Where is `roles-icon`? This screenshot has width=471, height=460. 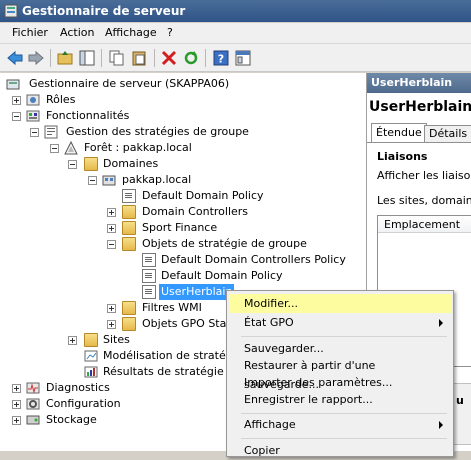
roles-icon is located at coordinates (33, 100).